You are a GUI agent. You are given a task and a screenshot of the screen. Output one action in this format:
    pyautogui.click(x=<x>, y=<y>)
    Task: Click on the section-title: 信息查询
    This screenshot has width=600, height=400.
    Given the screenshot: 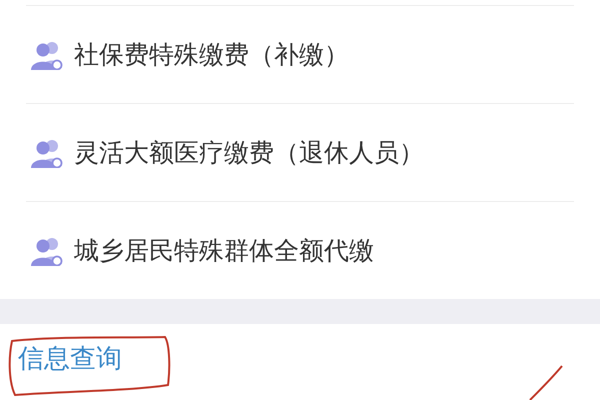 What is the action you would take?
    pyautogui.click(x=70, y=360)
    